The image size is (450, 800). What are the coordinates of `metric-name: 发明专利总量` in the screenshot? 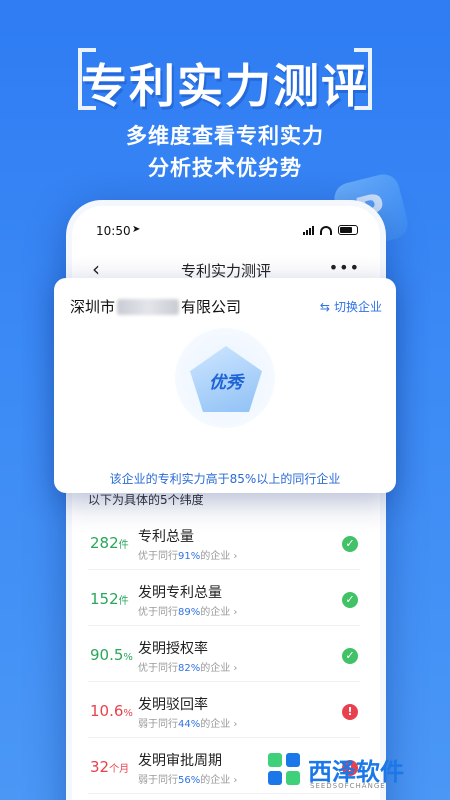 It's located at (180, 593).